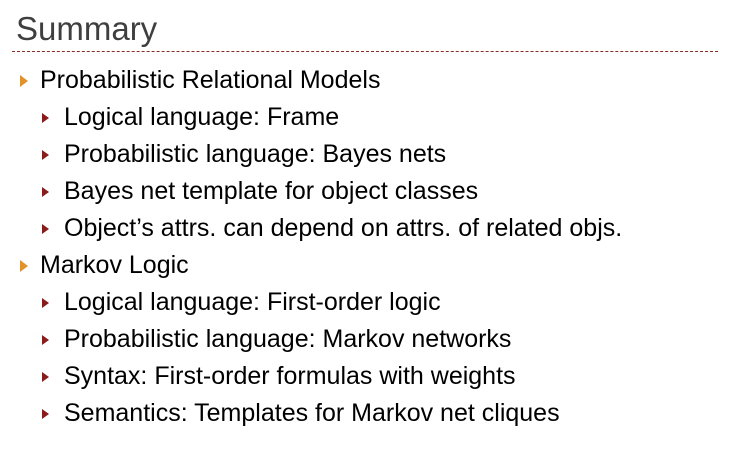  Describe the element at coordinates (288, 339) in the screenshot. I see `sub-bullet-text: Probabilistic language: Markov networks` at that location.